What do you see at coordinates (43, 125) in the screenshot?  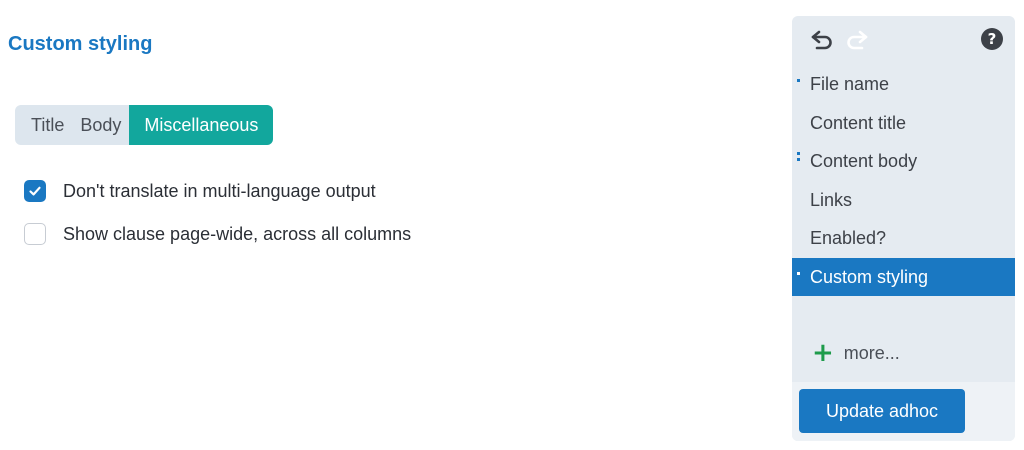 I see `tab-title: Title` at bounding box center [43, 125].